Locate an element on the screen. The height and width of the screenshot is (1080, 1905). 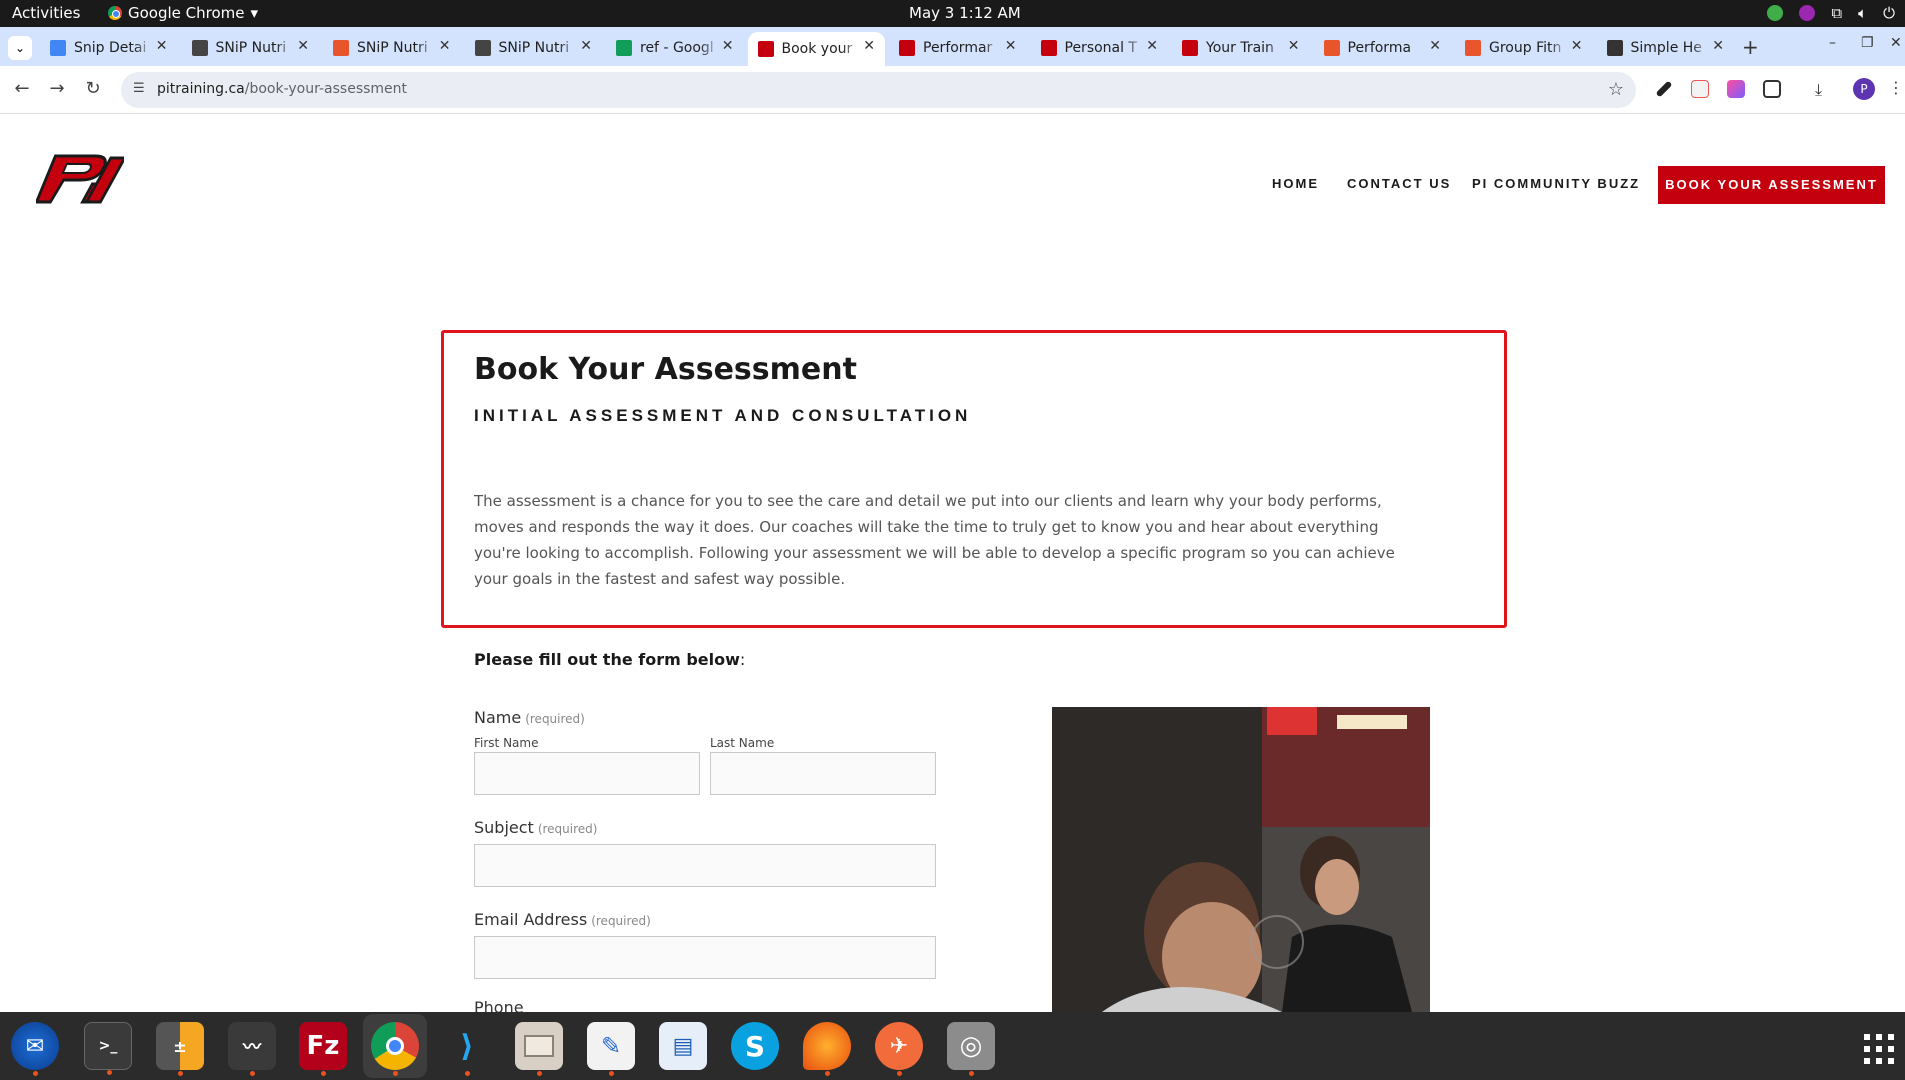
calculator-icon: ± is located at coordinates (180, 1049).